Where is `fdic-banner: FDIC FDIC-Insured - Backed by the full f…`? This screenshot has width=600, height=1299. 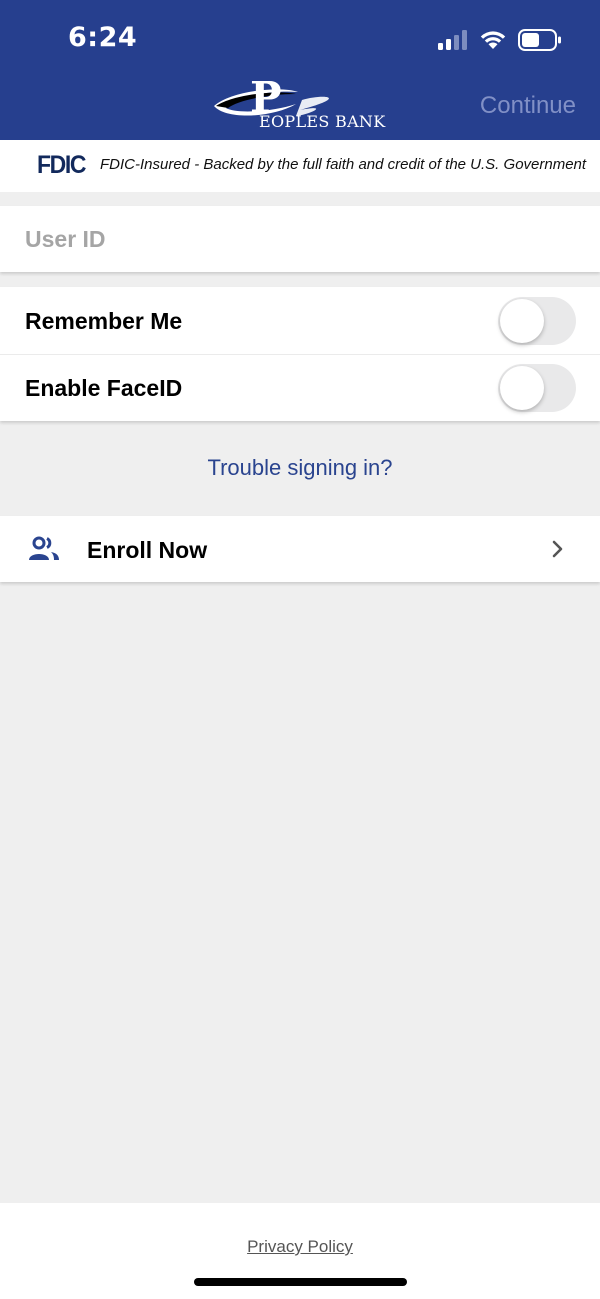 fdic-banner: FDIC FDIC-Insured - Backed by the full f… is located at coordinates (300, 166).